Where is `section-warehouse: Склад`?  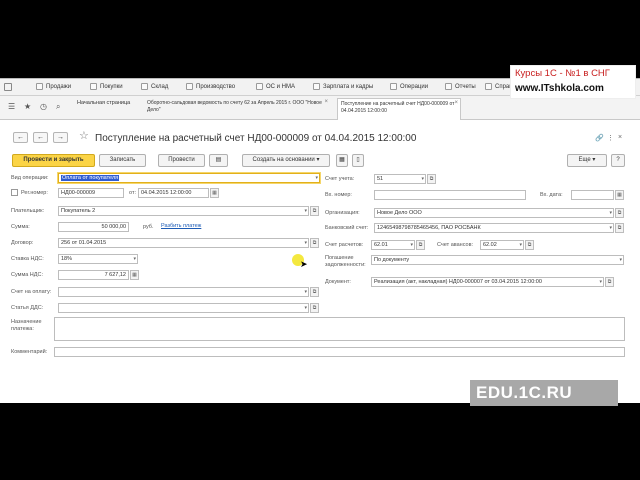 section-warehouse: Склад is located at coordinates (154, 86).